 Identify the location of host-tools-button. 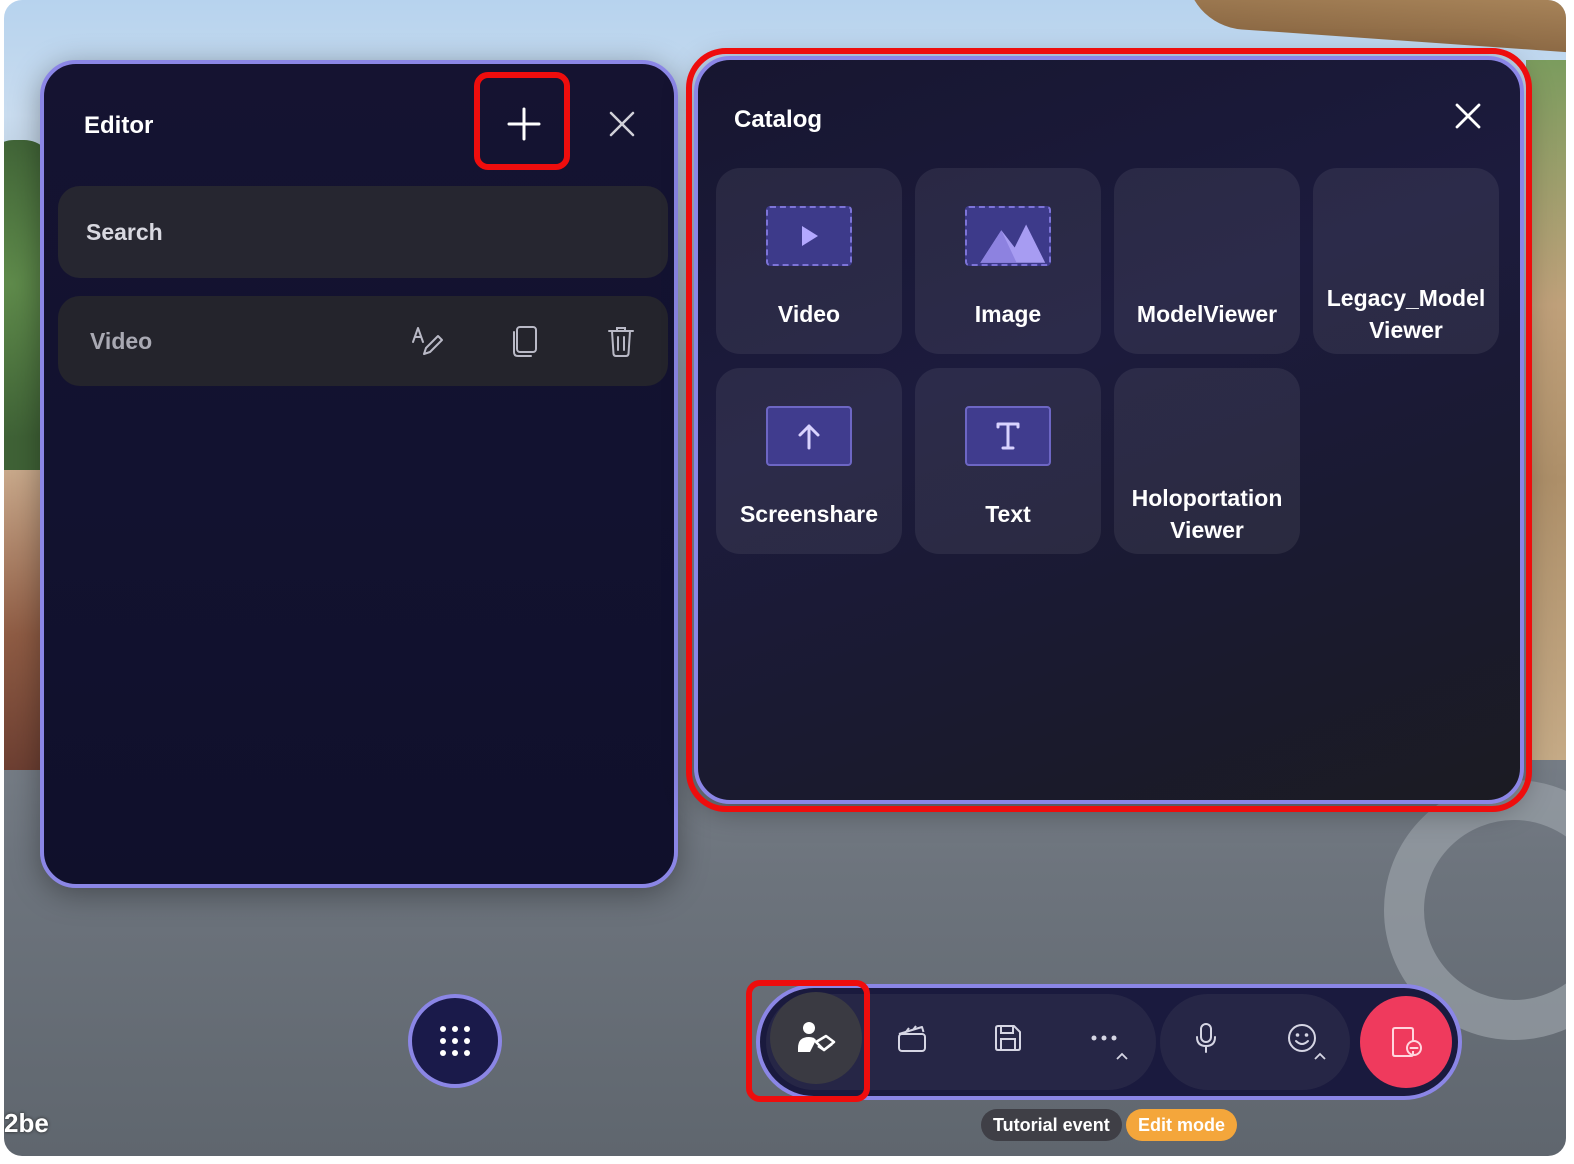
(816, 1038).